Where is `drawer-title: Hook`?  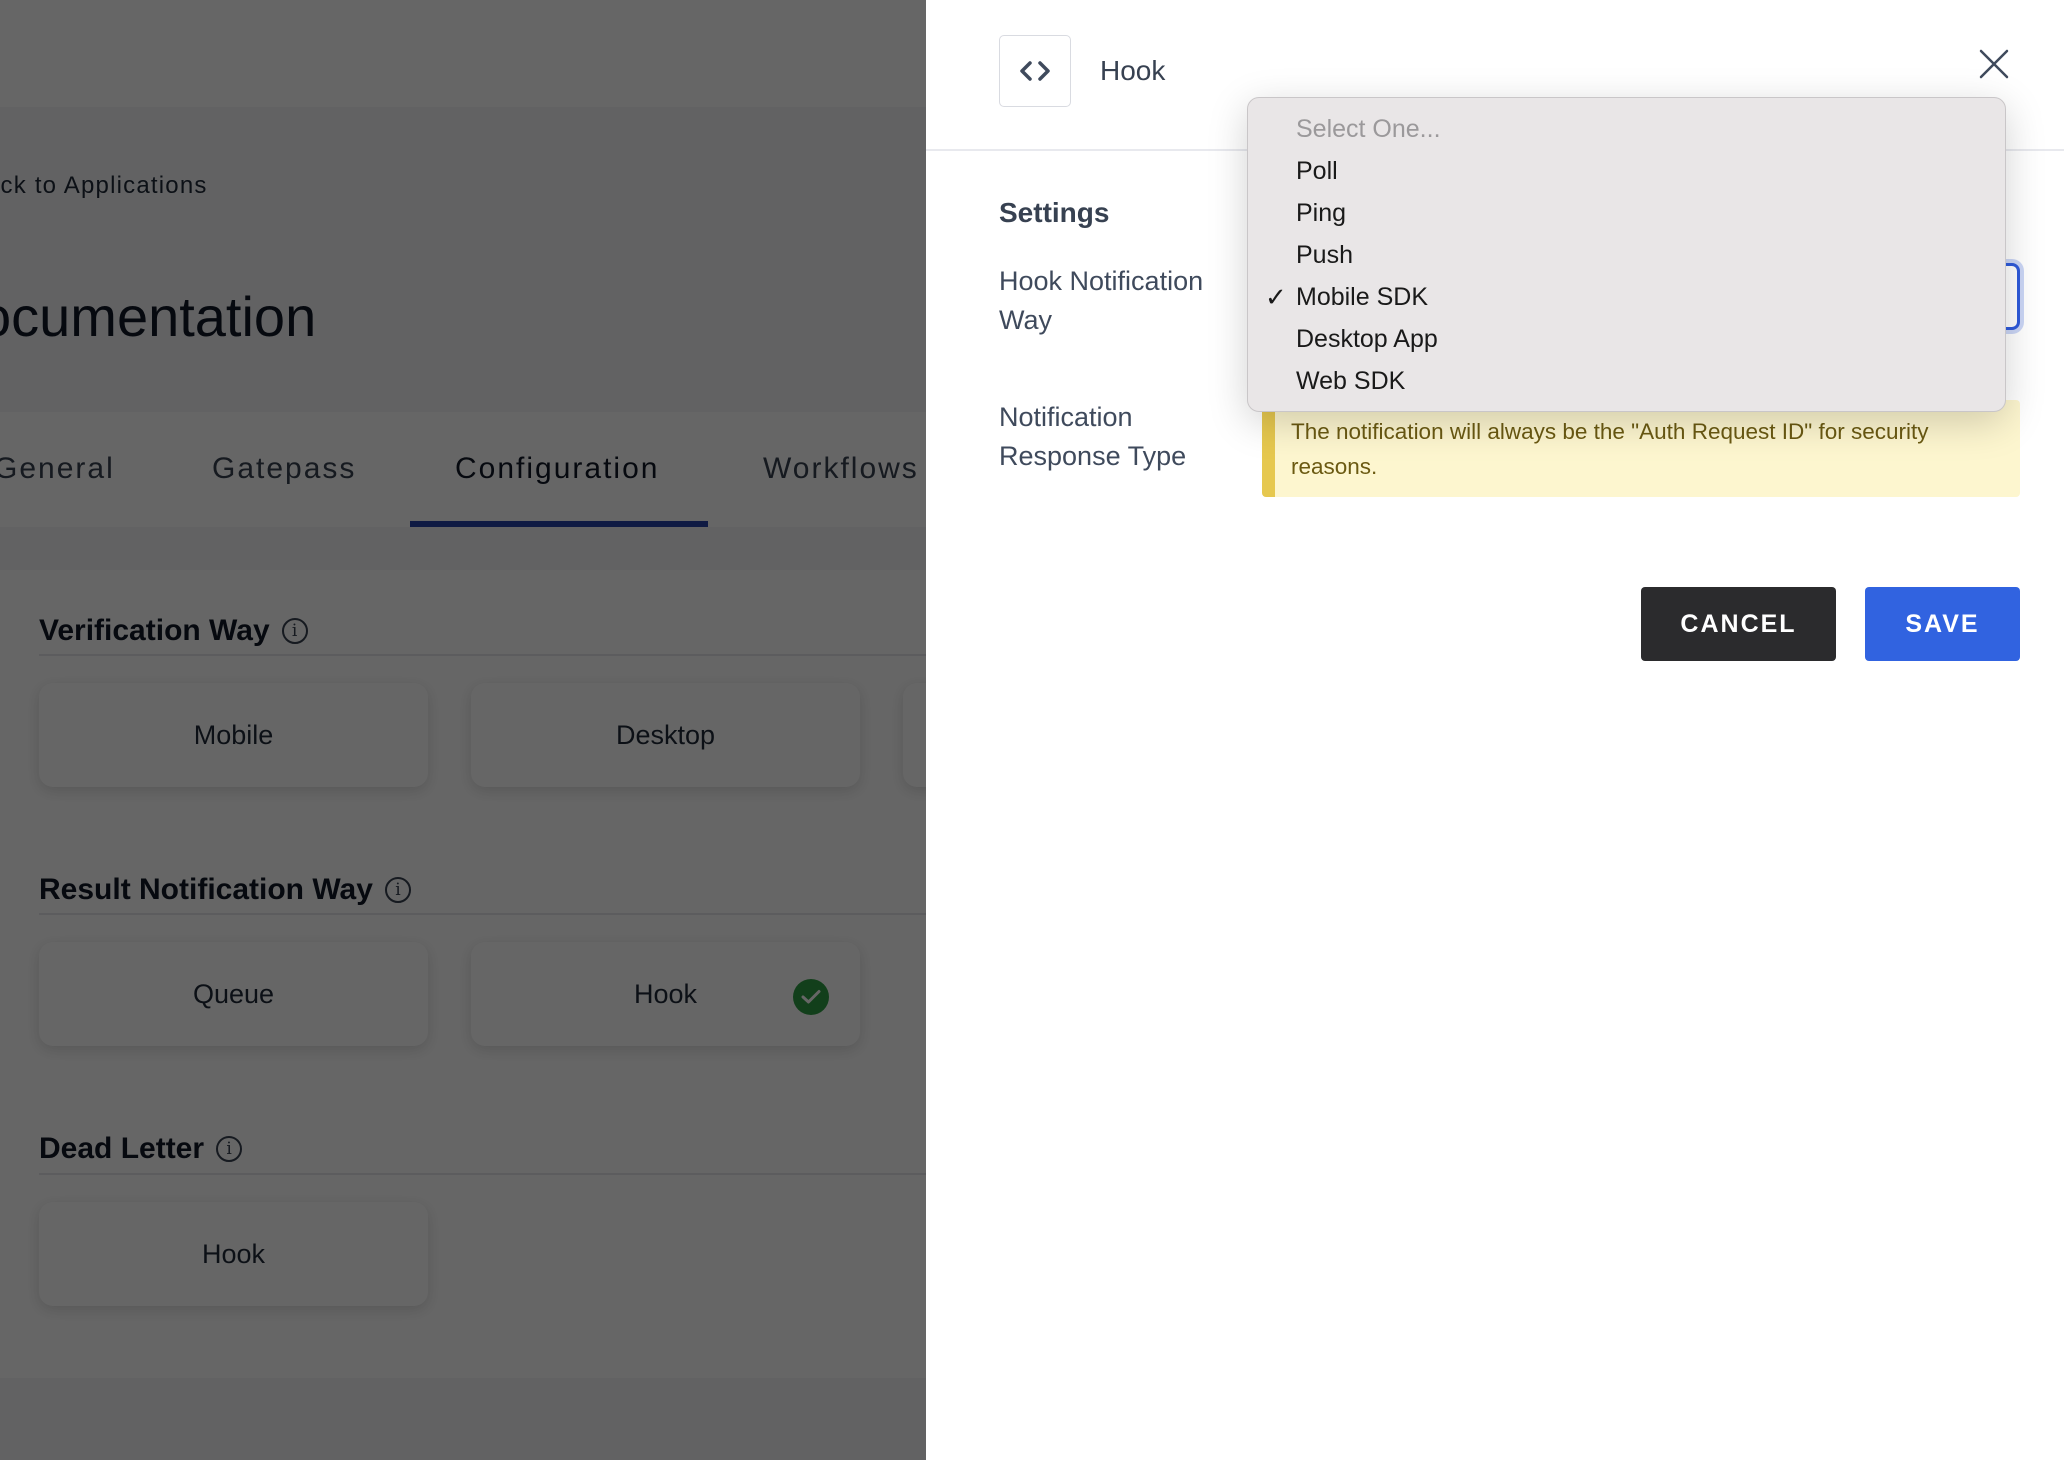
drawer-title: Hook is located at coordinates (1133, 70).